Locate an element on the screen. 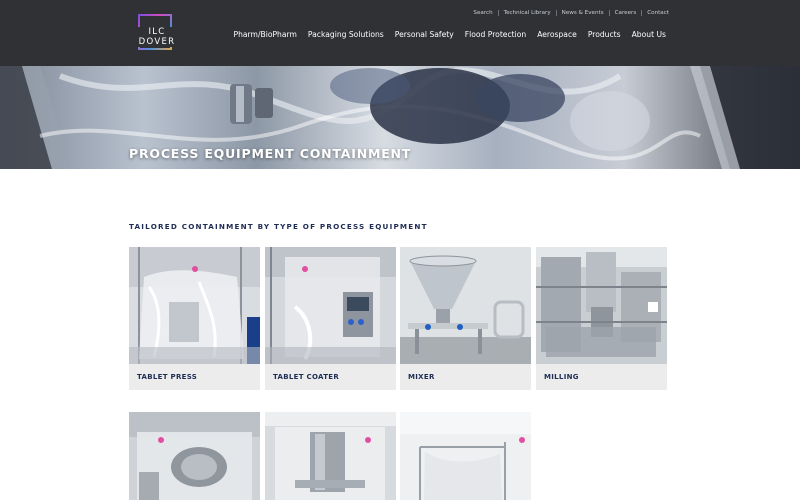 This screenshot has height=500, width=800. tablet-coater-image is located at coordinates (330, 305).